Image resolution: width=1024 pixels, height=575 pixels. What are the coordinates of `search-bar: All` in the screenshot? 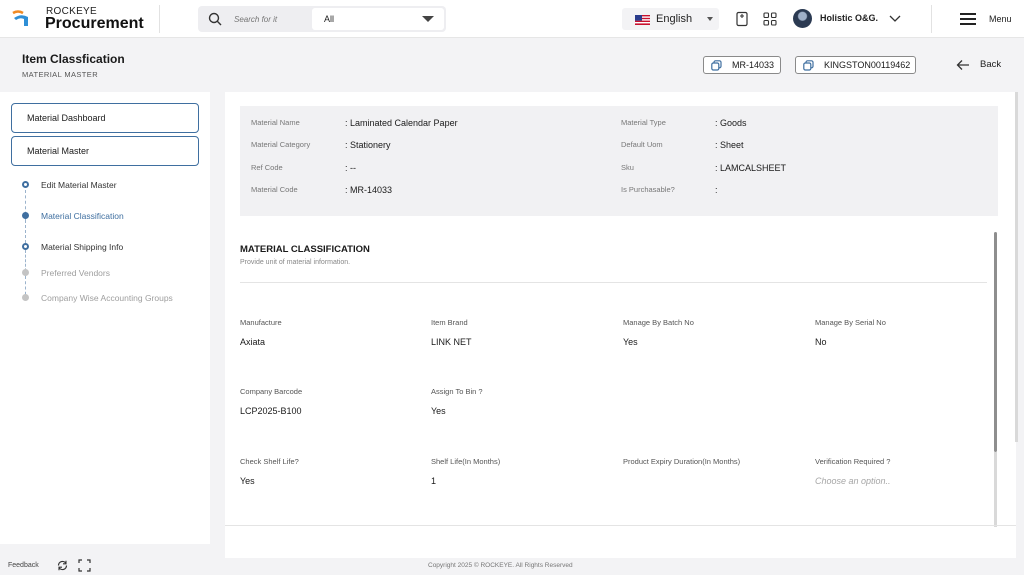 It's located at (322, 19).